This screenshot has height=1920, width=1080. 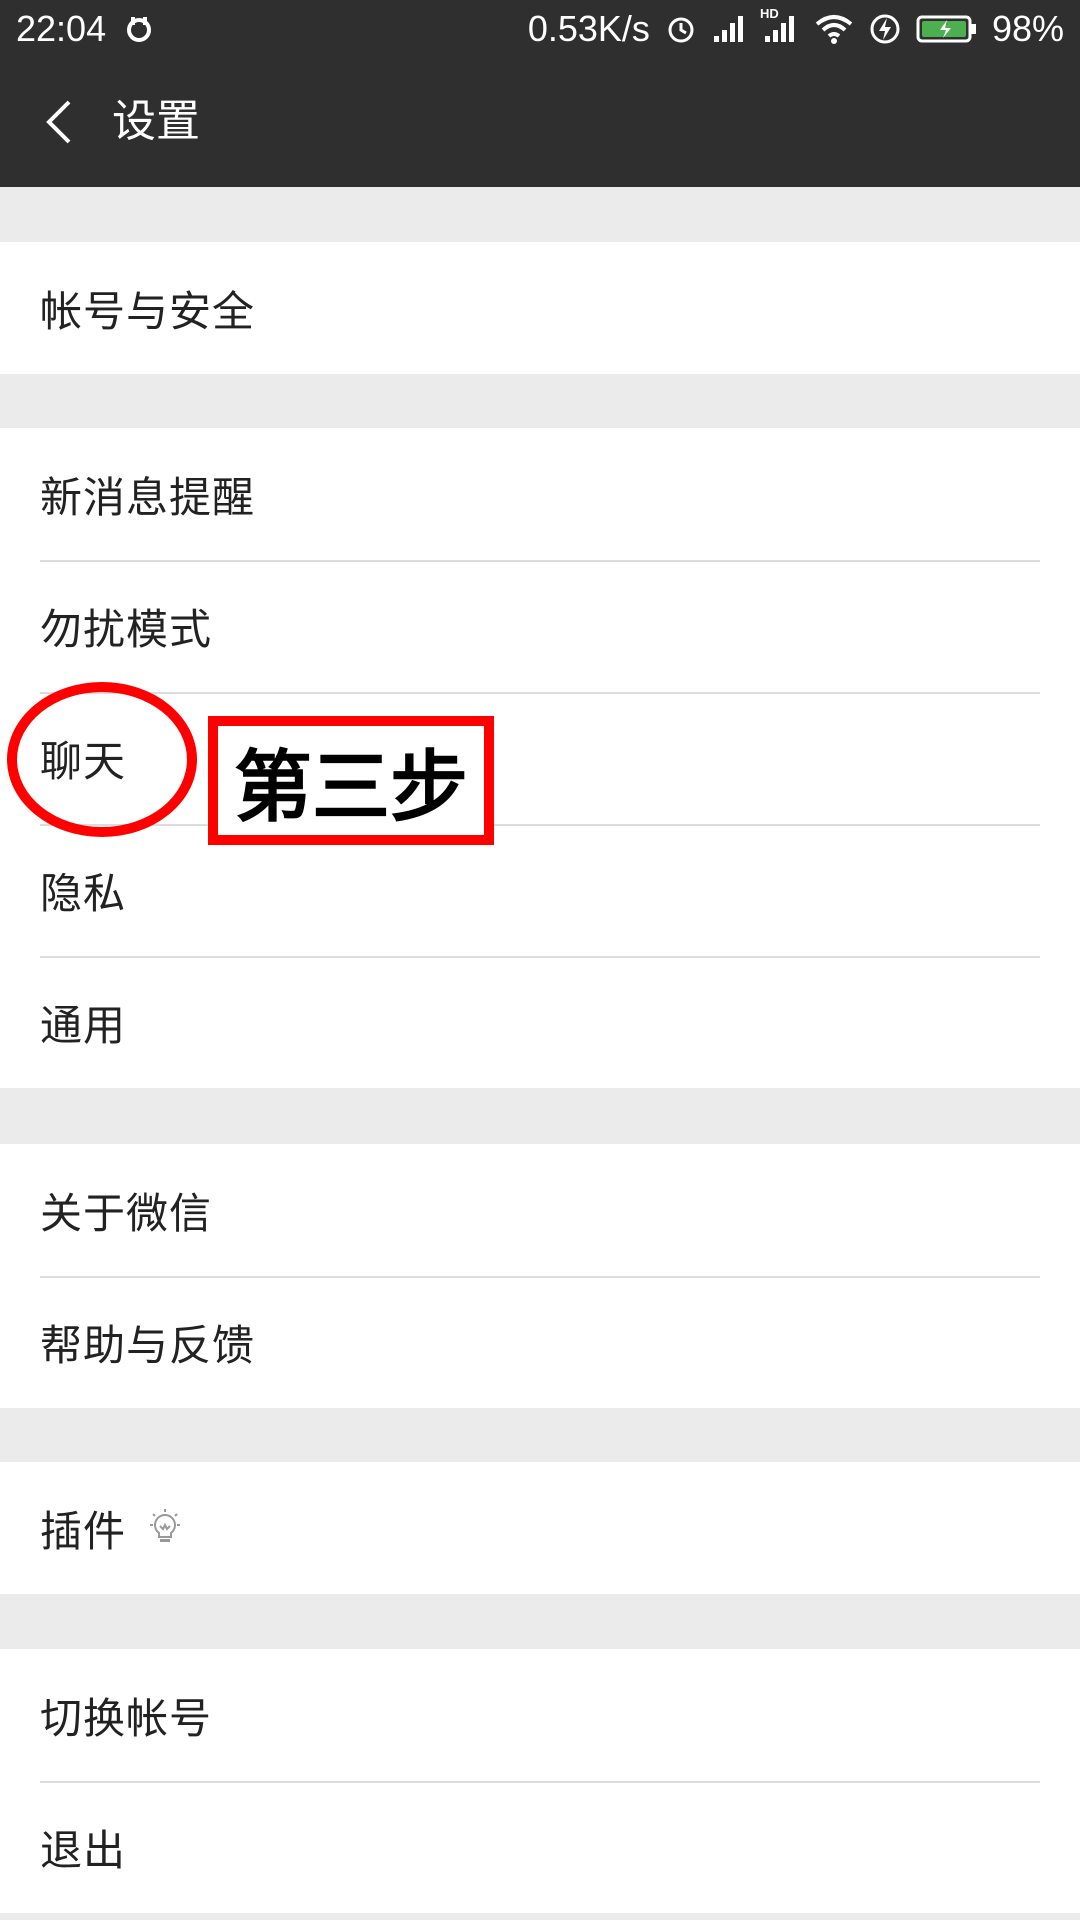 What do you see at coordinates (148, 311) in the screenshot?
I see `settings-item-label: 帐号与安全` at bounding box center [148, 311].